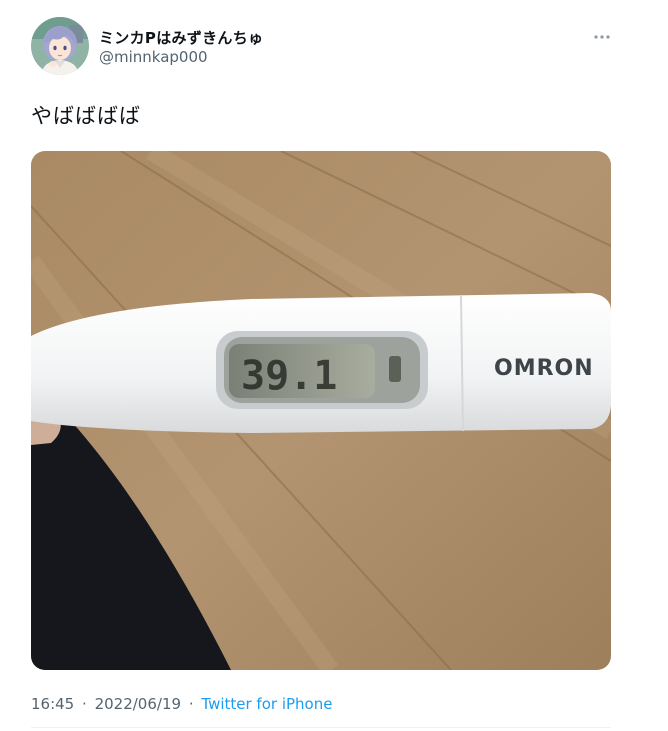  What do you see at coordinates (86, 116) in the screenshot?
I see `tweet-text: やばばばば` at bounding box center [86, 116].